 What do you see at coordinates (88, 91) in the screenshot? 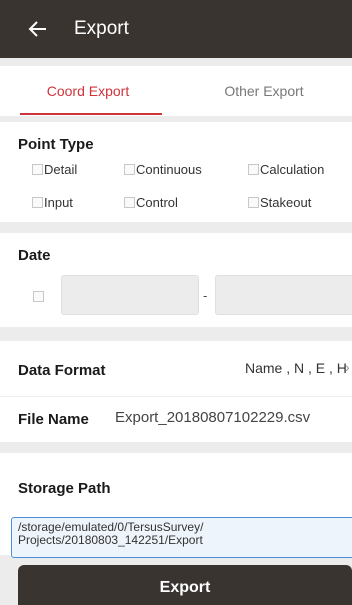
I see `tab-coord-export: Coord Export` at bounding box center [88, 91].